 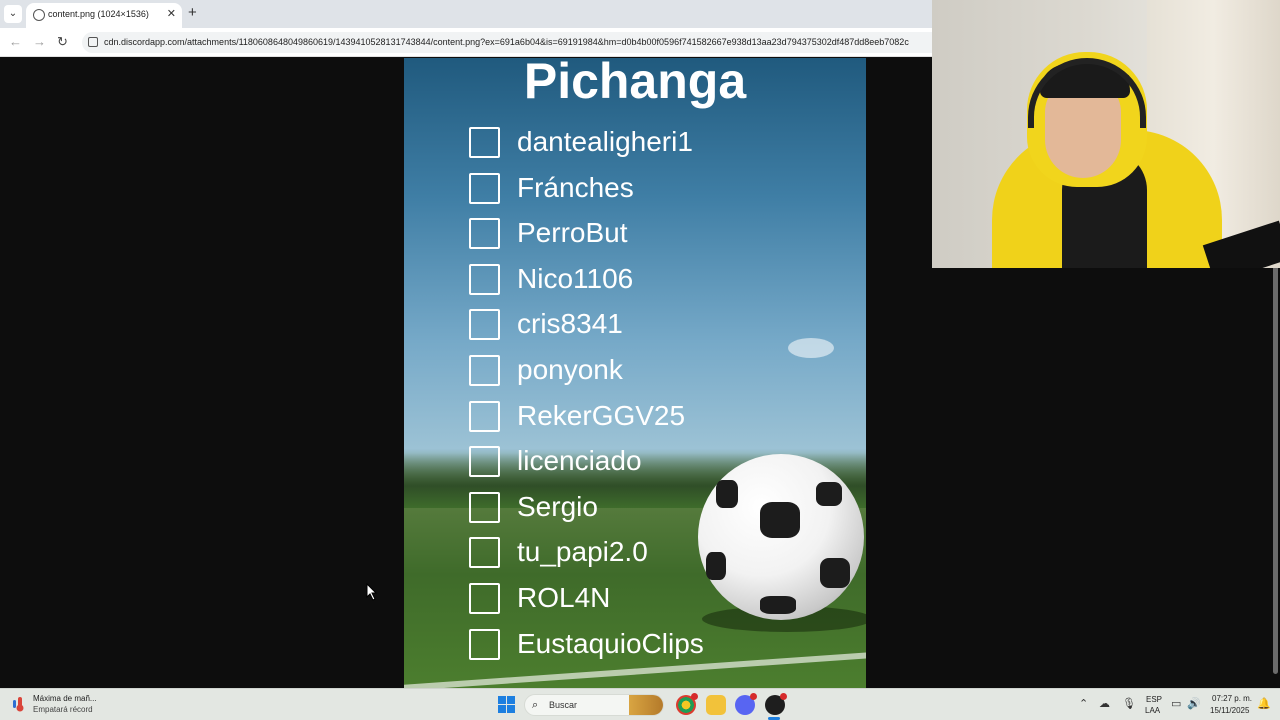 What do you see at coordinates (39, 15) in the screenshot?
I see `globe-icon` at bounding box center [39, 15].